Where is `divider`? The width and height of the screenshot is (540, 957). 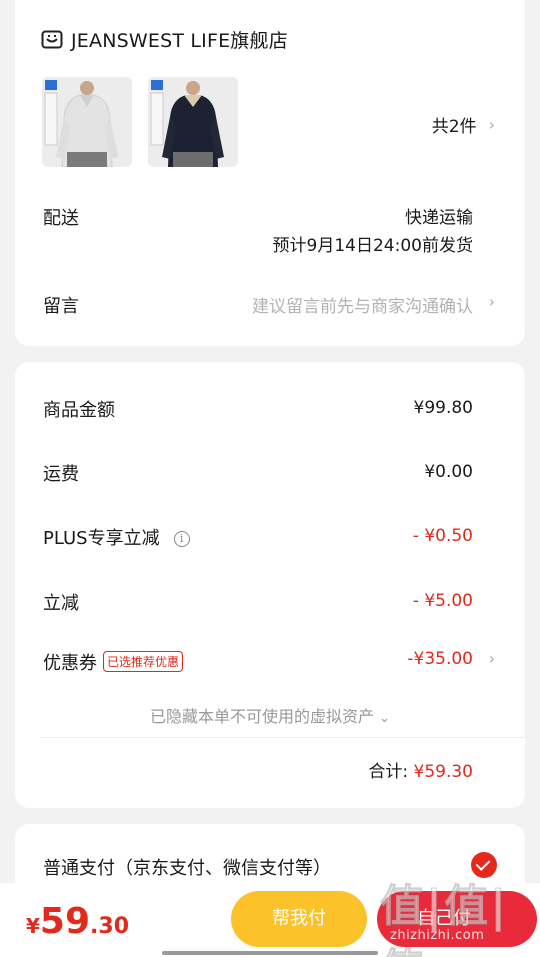
divider is located at coordinates (283, 737).